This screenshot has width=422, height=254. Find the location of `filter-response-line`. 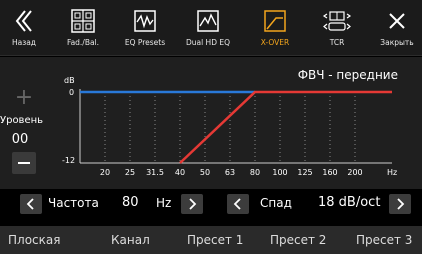

filter-response-line is located at coordinates (285, 127).